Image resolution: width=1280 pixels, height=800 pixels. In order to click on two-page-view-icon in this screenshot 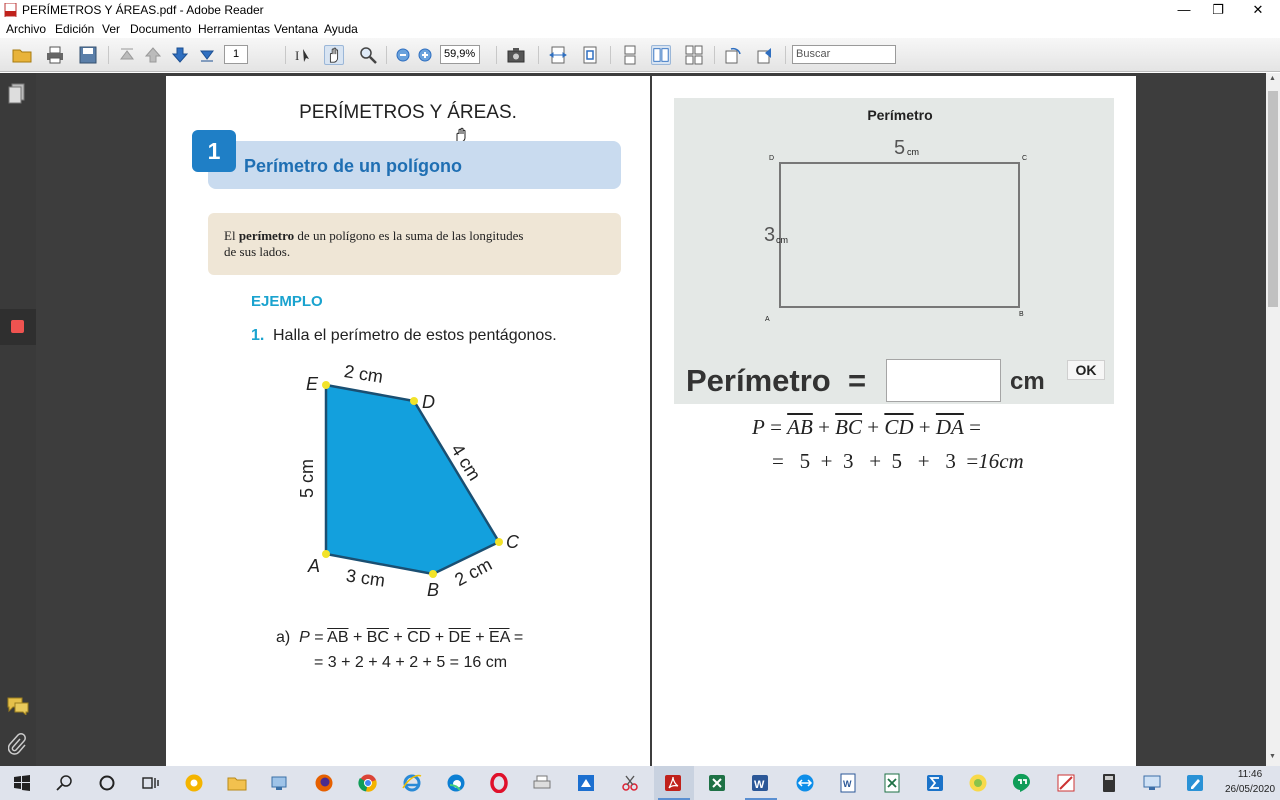, I will do `click(661, 55)`.